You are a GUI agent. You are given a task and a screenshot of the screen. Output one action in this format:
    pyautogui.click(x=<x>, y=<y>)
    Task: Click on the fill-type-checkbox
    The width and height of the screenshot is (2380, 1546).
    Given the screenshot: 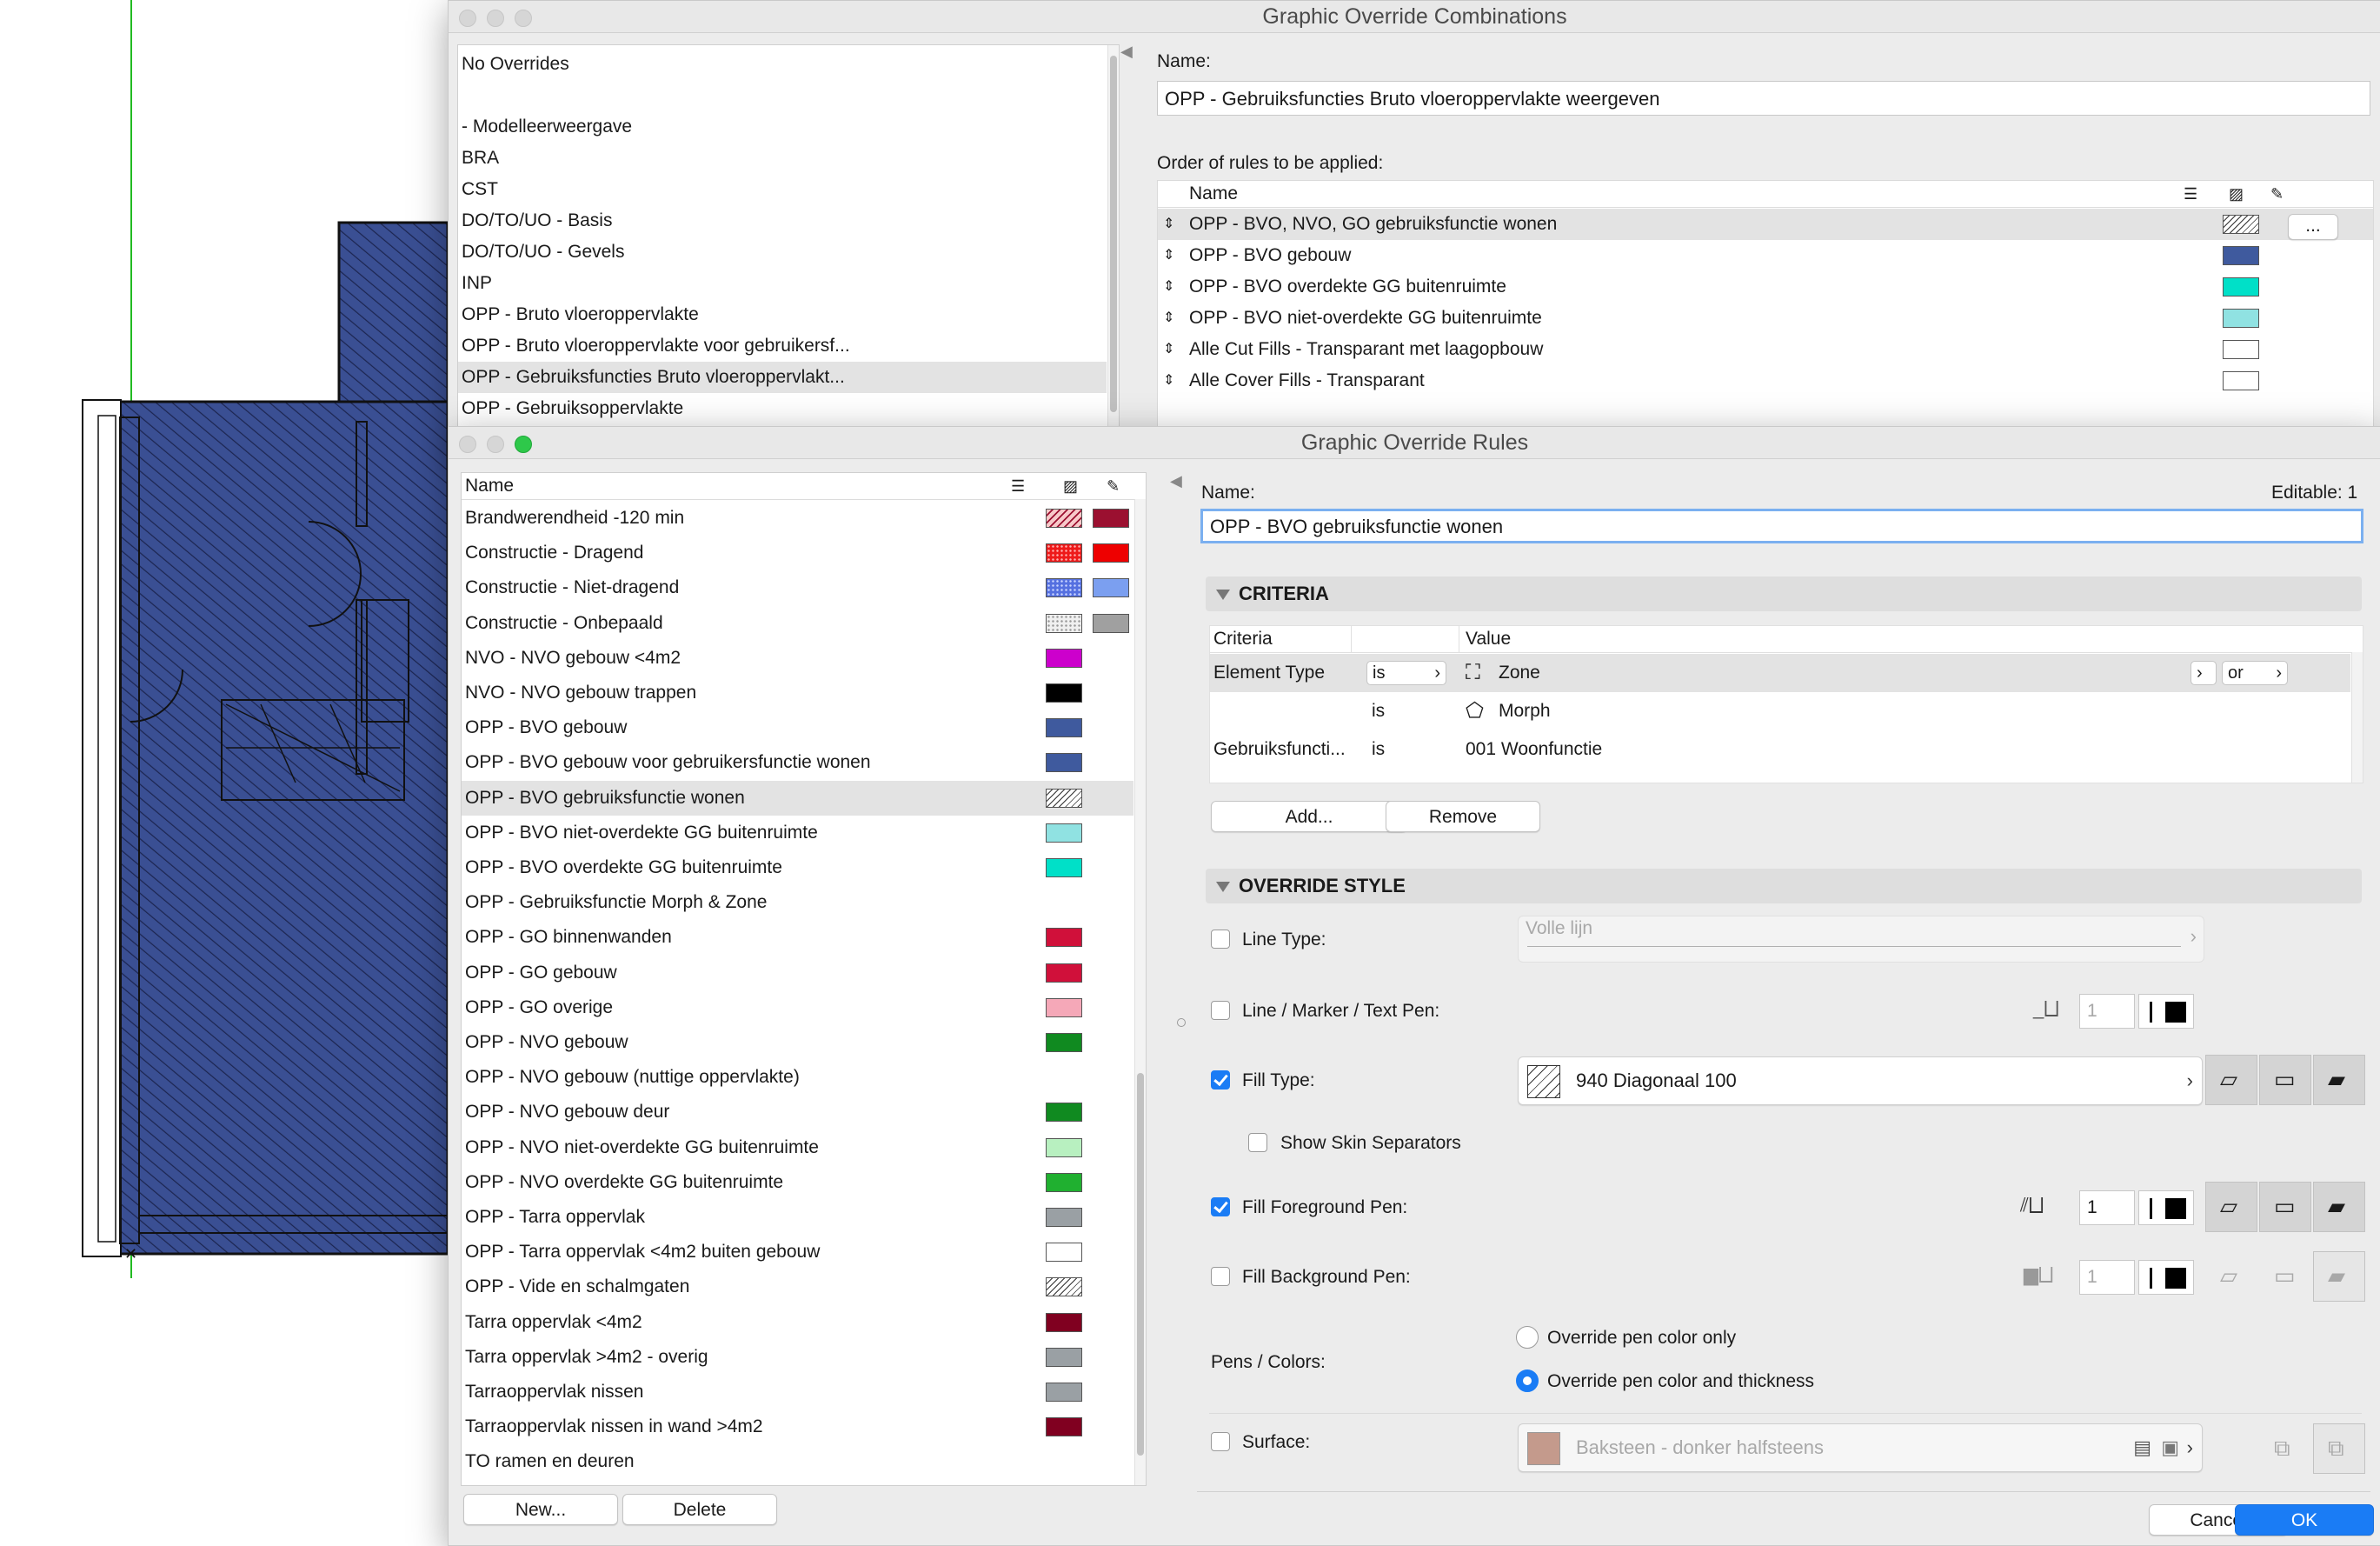 What is the action you would take?
    pyautogui.click(x=1220, y=1080)
    